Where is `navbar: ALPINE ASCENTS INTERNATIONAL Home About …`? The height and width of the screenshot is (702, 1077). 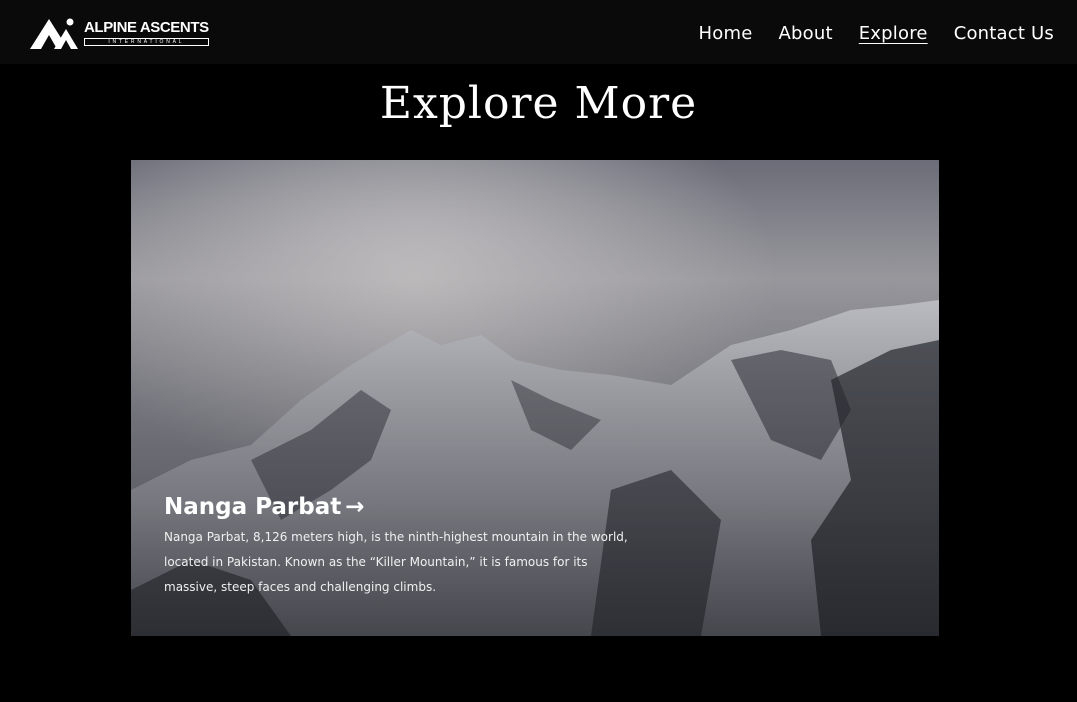
navbar: ALPINE ASCENTS INTERNATIONAL Home About … is located at coordinates (538, 32).